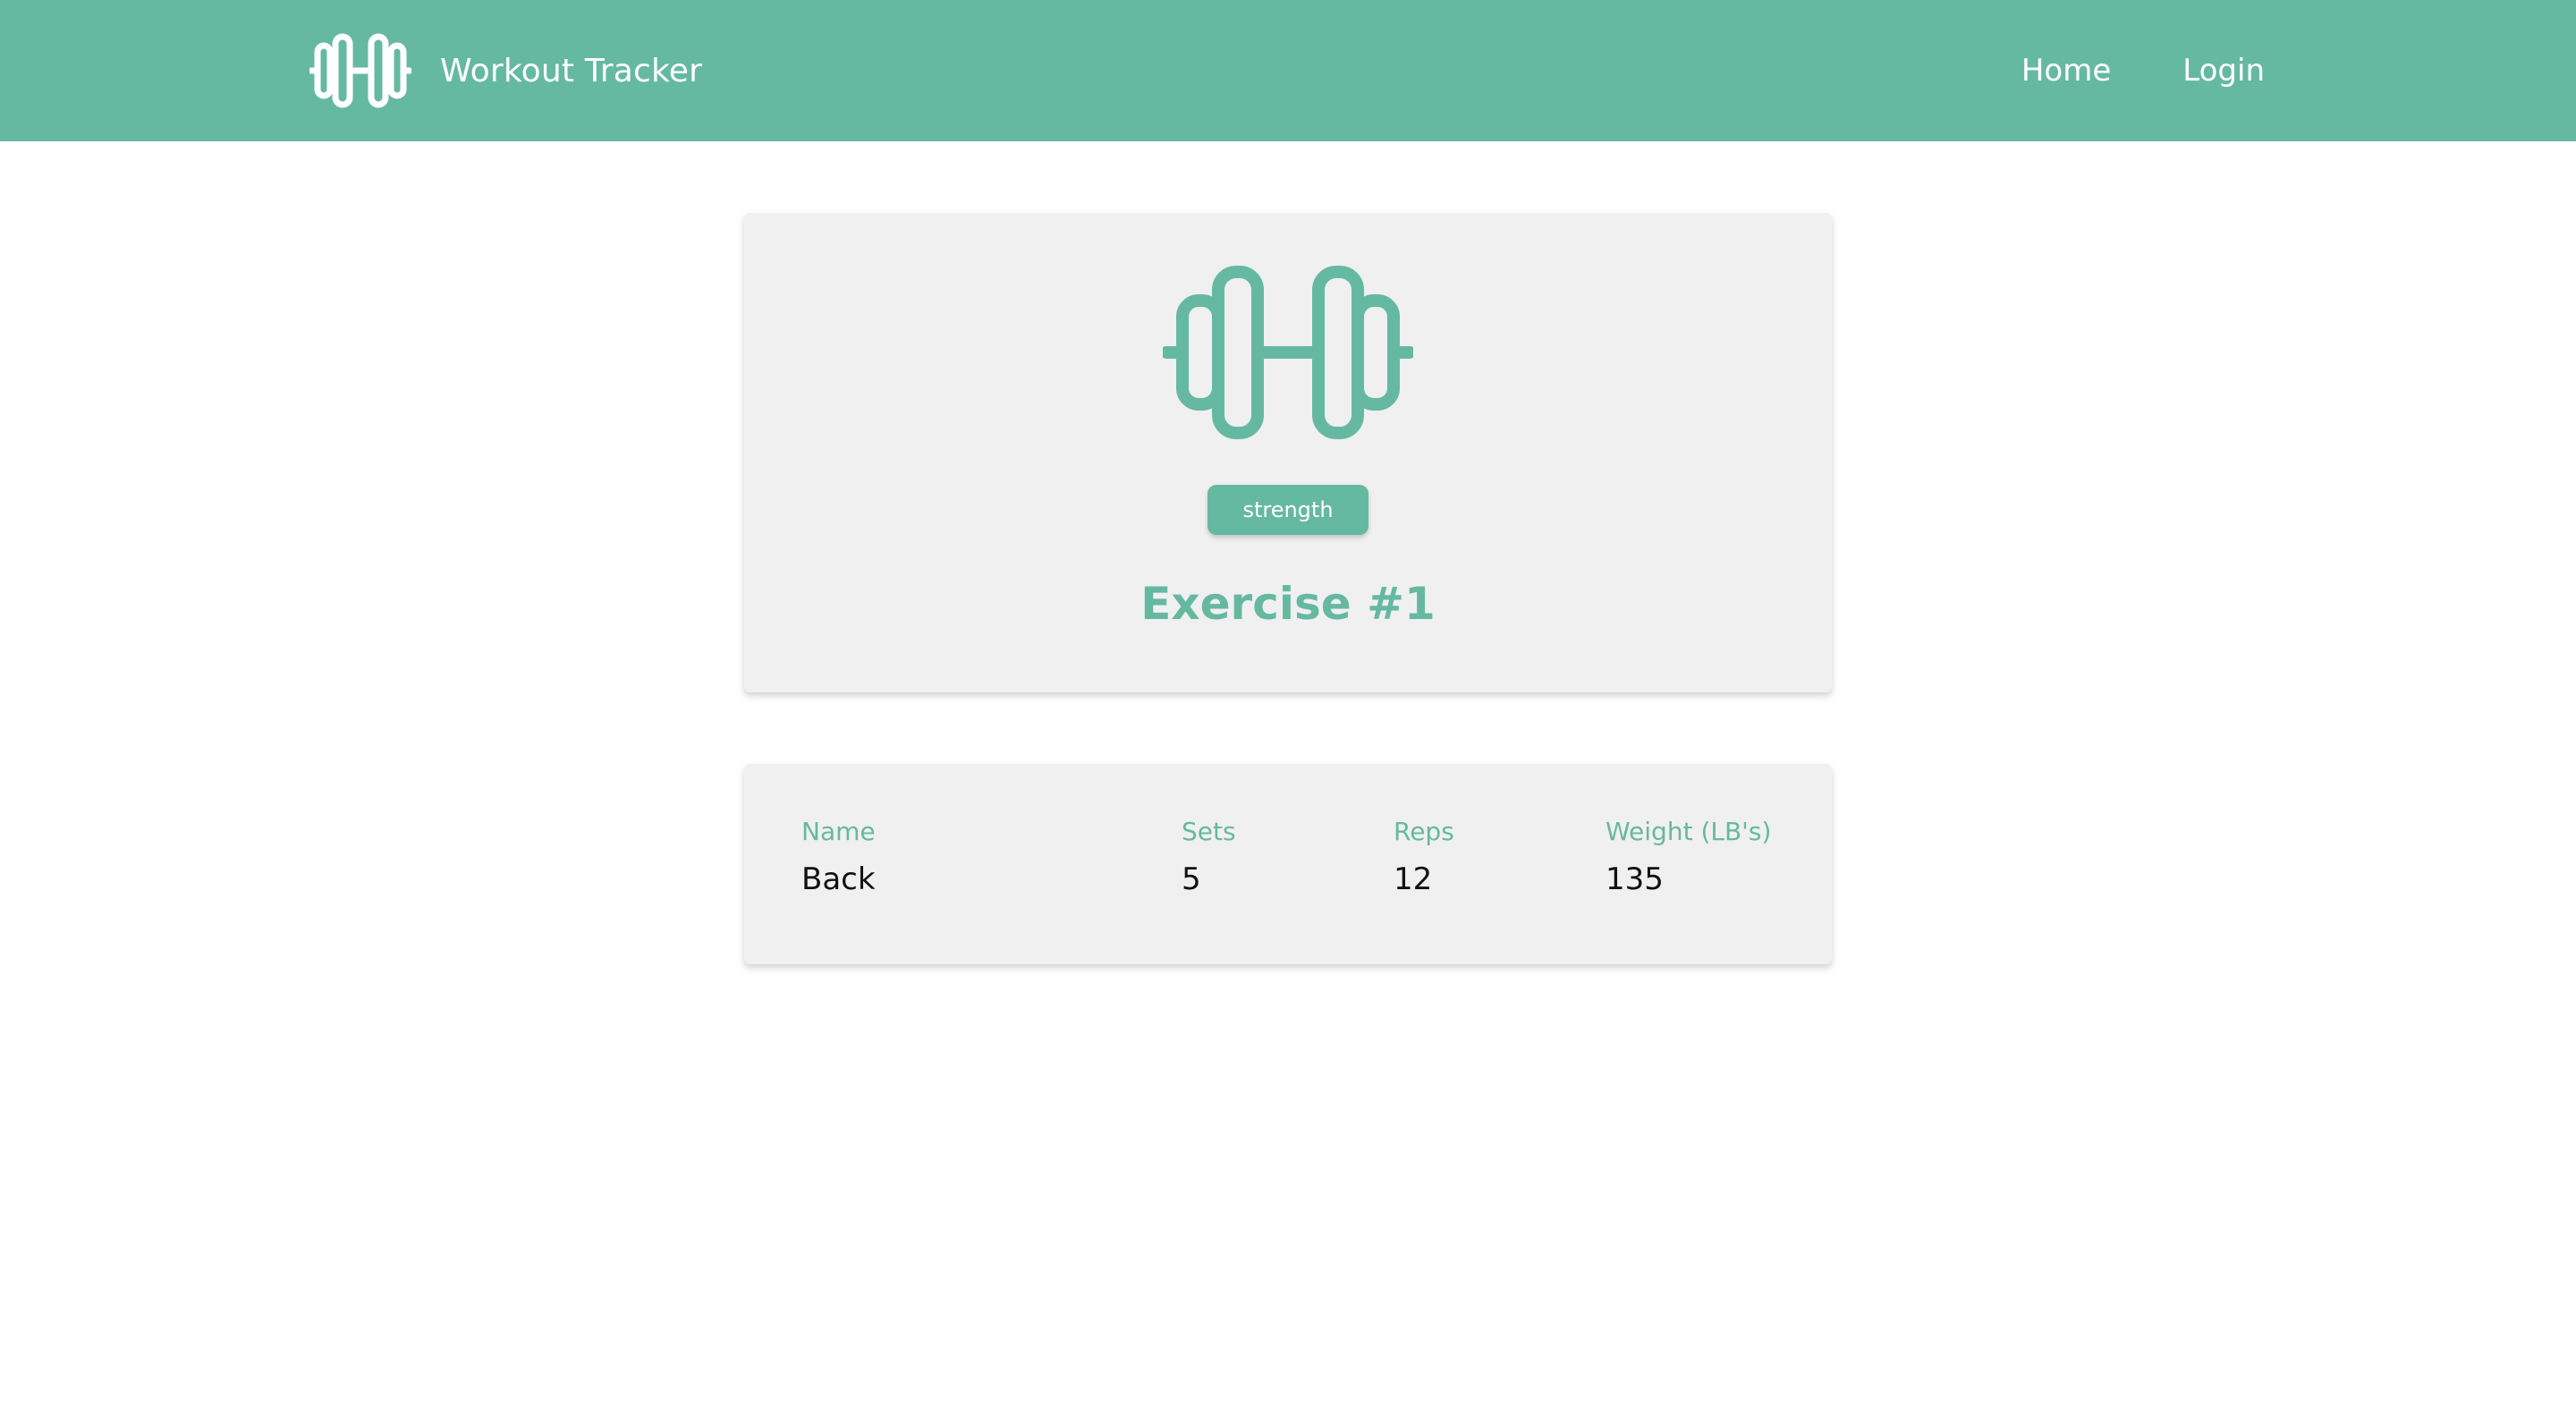  Describe the element at coordinates (838, 857) in the screenshot. I see `stat-name: Name Back` at that location.